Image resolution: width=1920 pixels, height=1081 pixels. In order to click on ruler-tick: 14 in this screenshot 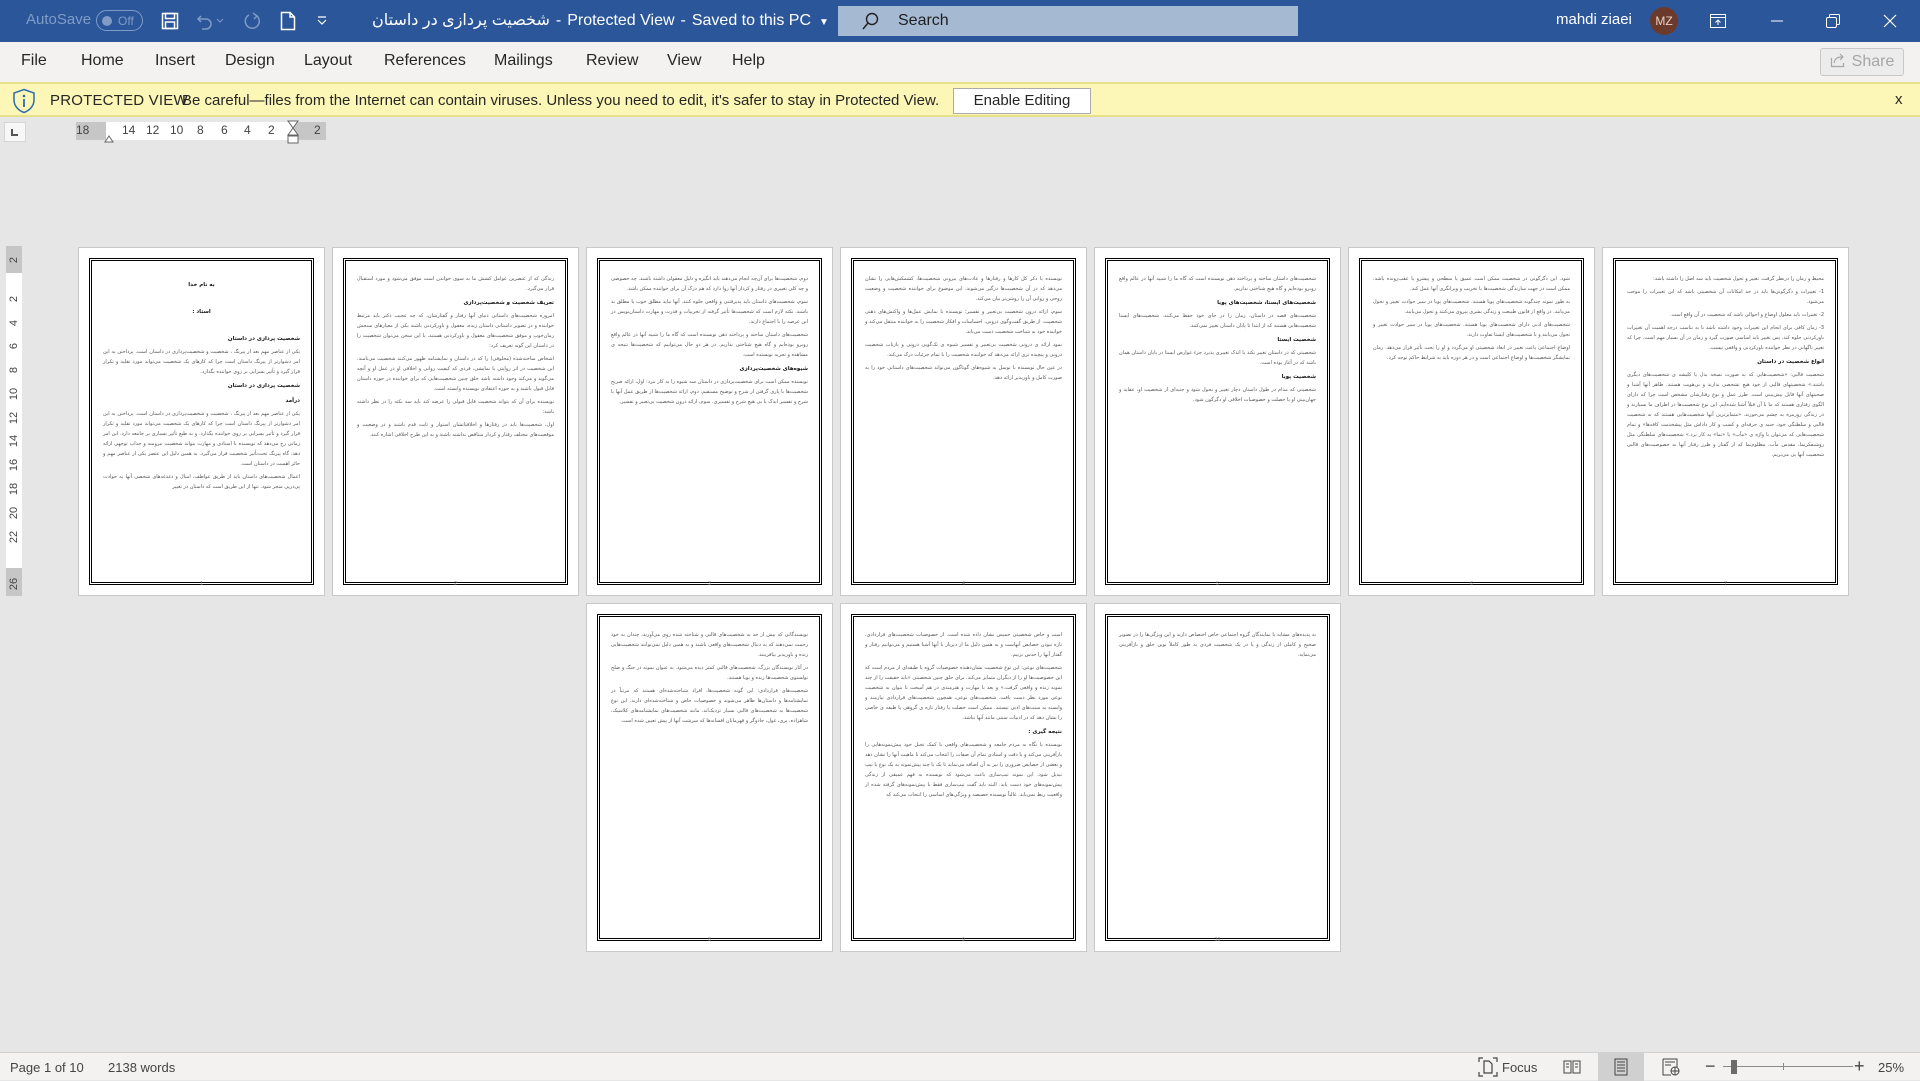, I will do `click(129, 130)`.